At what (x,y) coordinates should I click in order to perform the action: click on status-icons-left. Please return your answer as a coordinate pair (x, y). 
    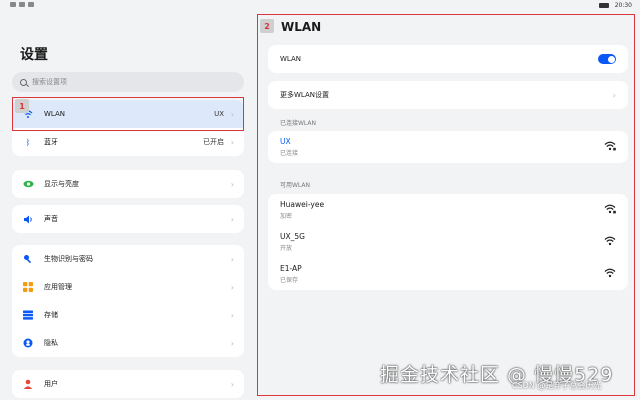
    Looking at the image, I should click on (22, 4).